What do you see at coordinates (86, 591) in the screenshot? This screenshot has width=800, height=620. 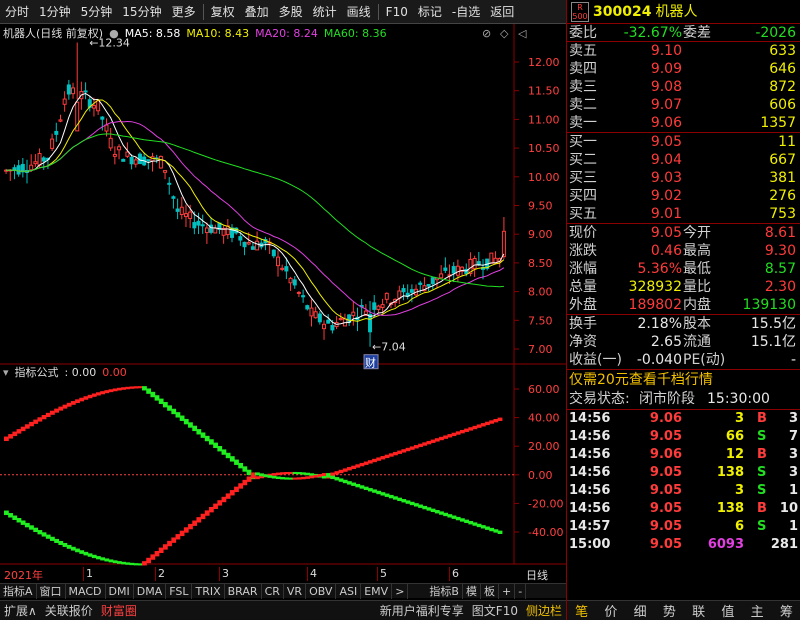 I see `indicator-tab: MACD` at bounding box center [86, 591].